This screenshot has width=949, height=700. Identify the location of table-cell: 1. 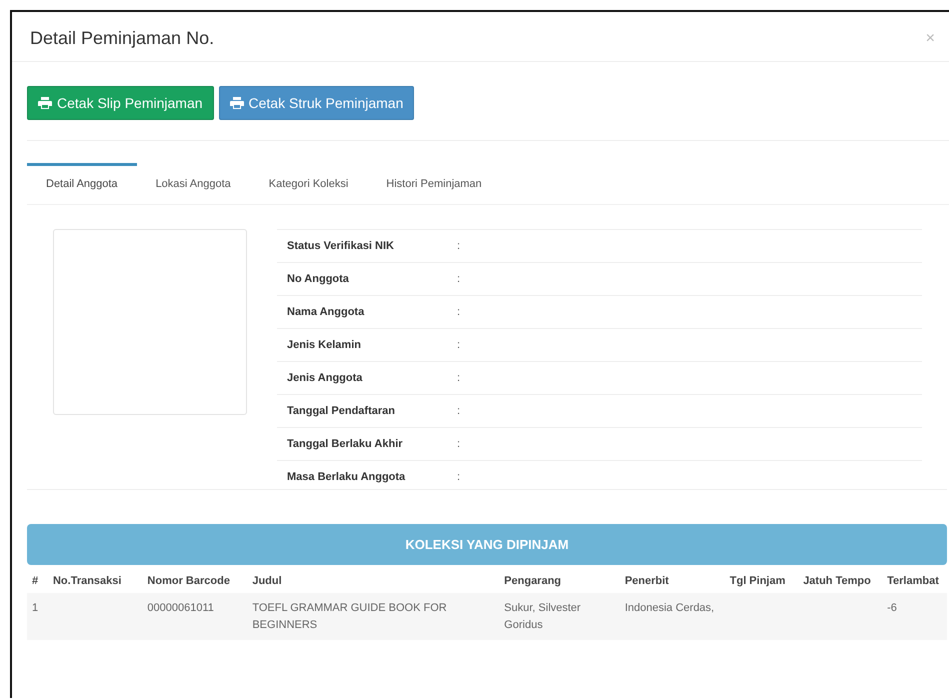
(35, 608).